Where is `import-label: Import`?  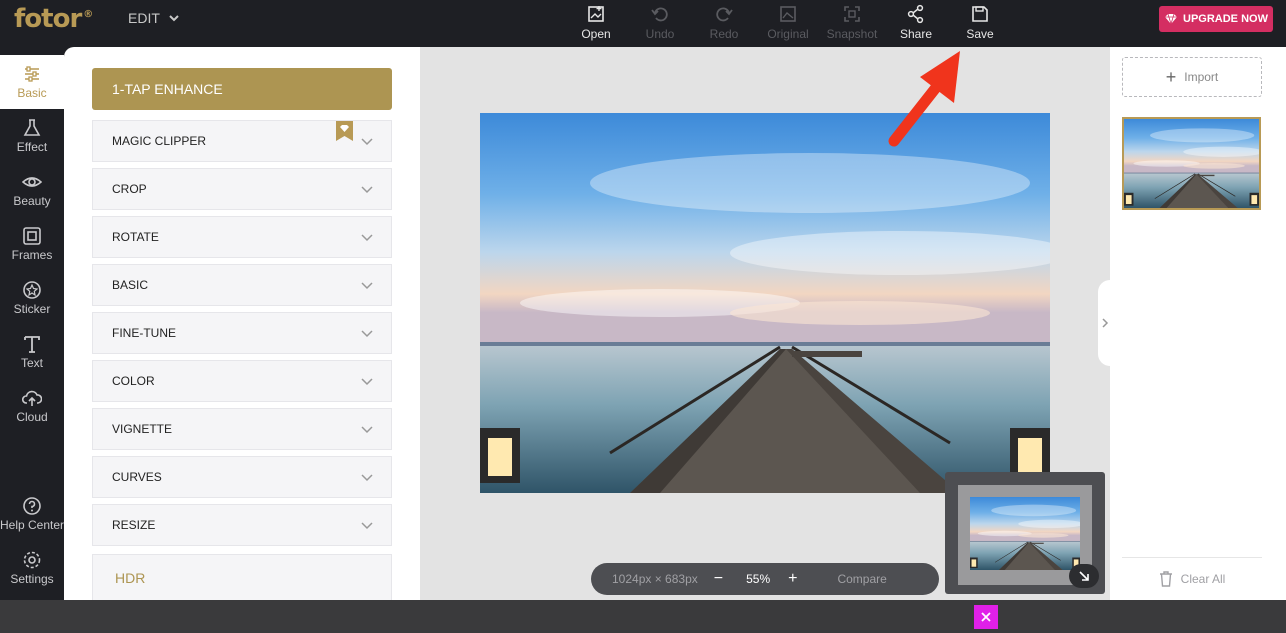 import-label: Import is located at coordinates (1201, 77).